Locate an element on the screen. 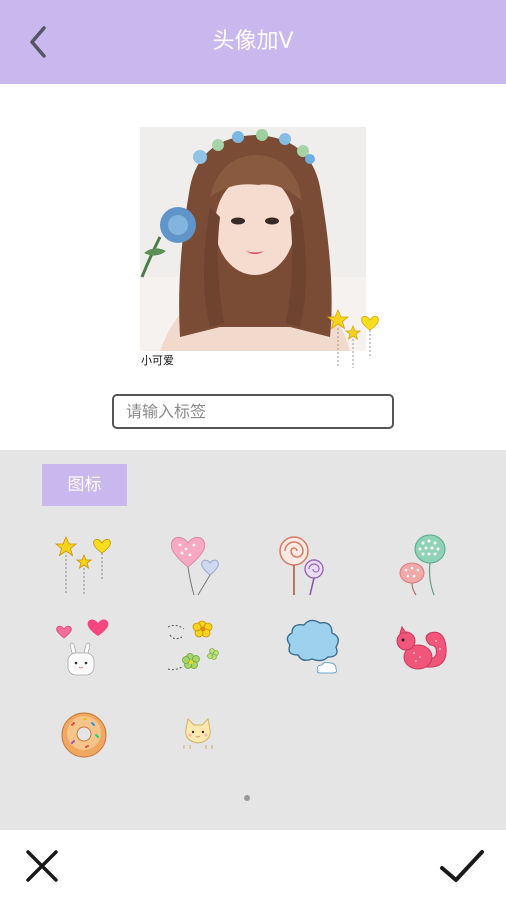  sticker-item-bunny-hearts is located at coordinates (84, 647).